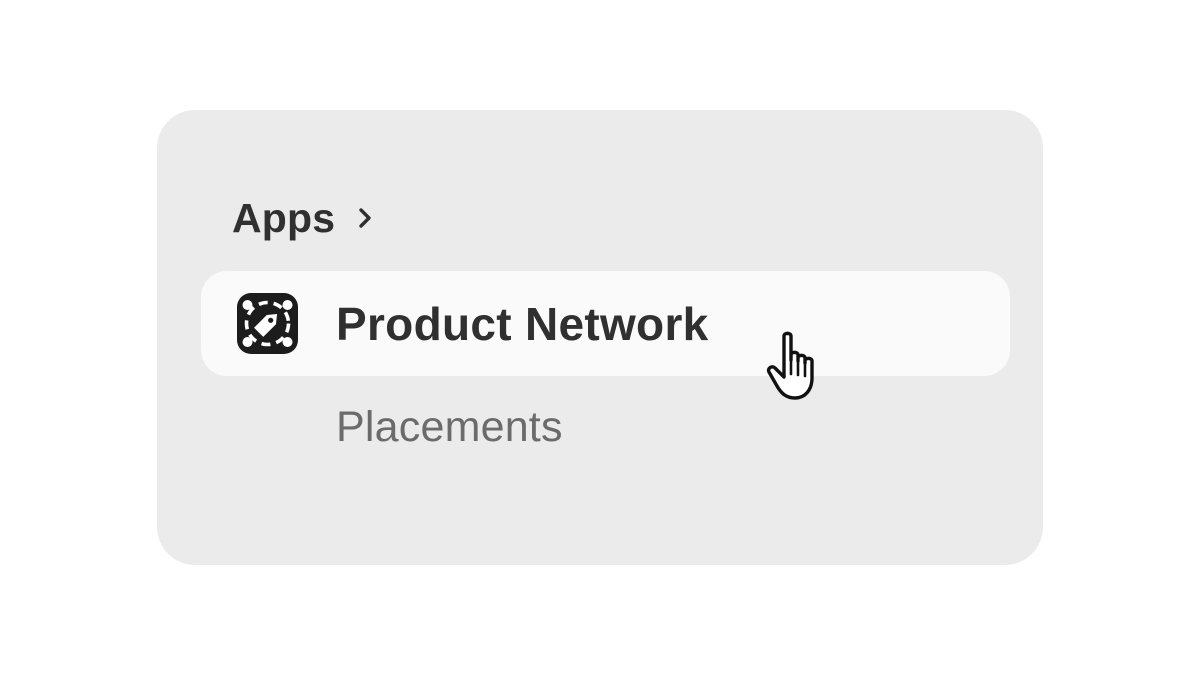 The width and height of the screenshot is (1200, 675). I want to click on chevron-right-icon, so click(365, 218).